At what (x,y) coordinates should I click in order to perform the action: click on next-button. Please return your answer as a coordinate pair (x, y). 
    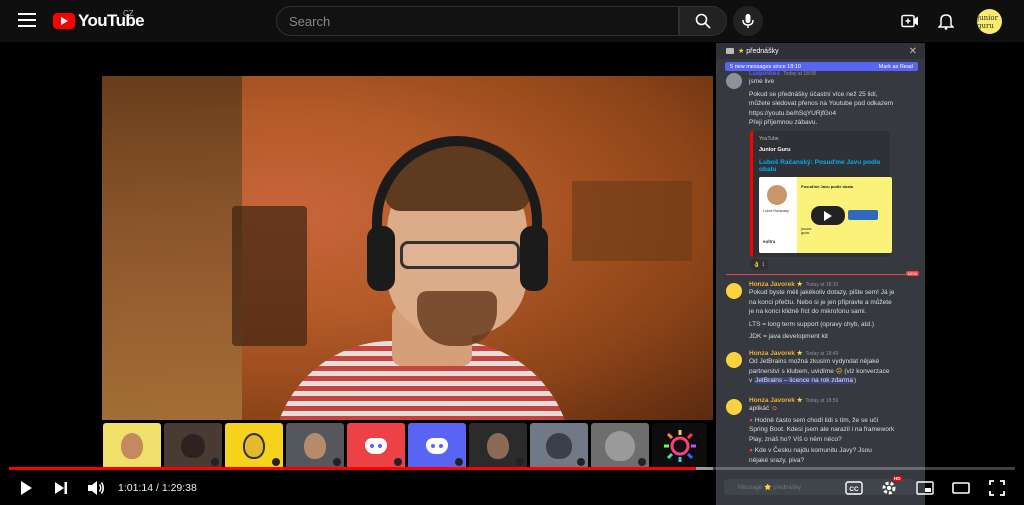
    Looking at the image, I should click on (61, 488).